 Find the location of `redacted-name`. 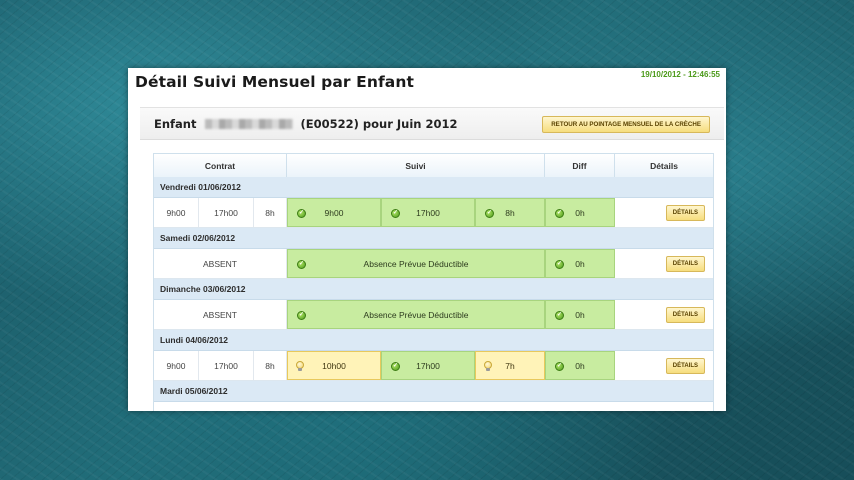

redacted-name is located at coordinates (248, 124).